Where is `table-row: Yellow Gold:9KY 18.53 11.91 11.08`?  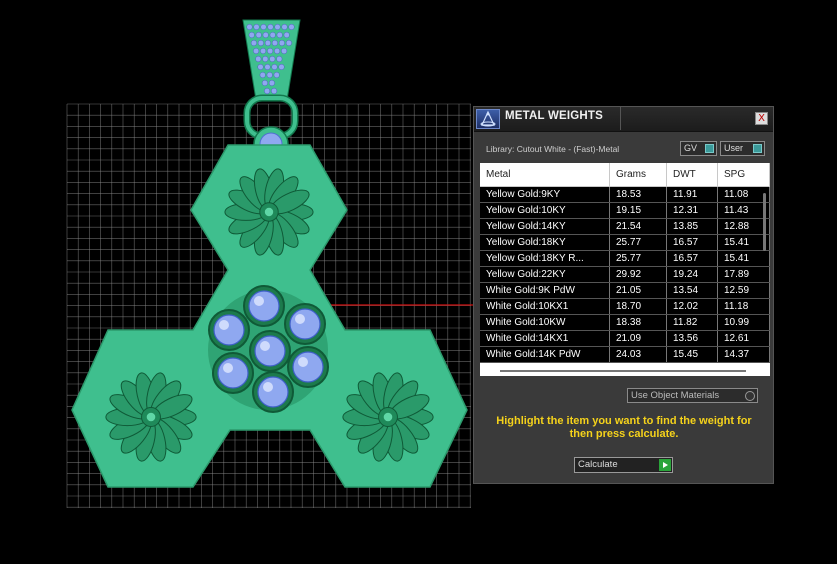 table-row: Yellow Gold:9KY 18.53 11.91 11.08 is located at coordinates (625, 194).